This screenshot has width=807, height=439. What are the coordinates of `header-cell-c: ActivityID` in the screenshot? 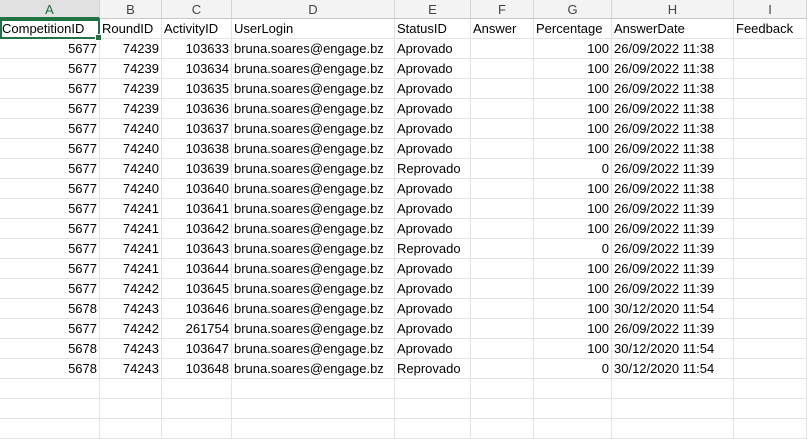 It's located at (197, 29).